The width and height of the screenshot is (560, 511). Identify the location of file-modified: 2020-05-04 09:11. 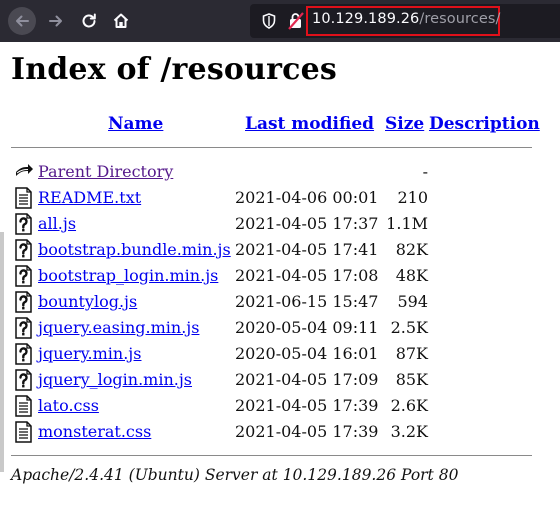
(307, 327).